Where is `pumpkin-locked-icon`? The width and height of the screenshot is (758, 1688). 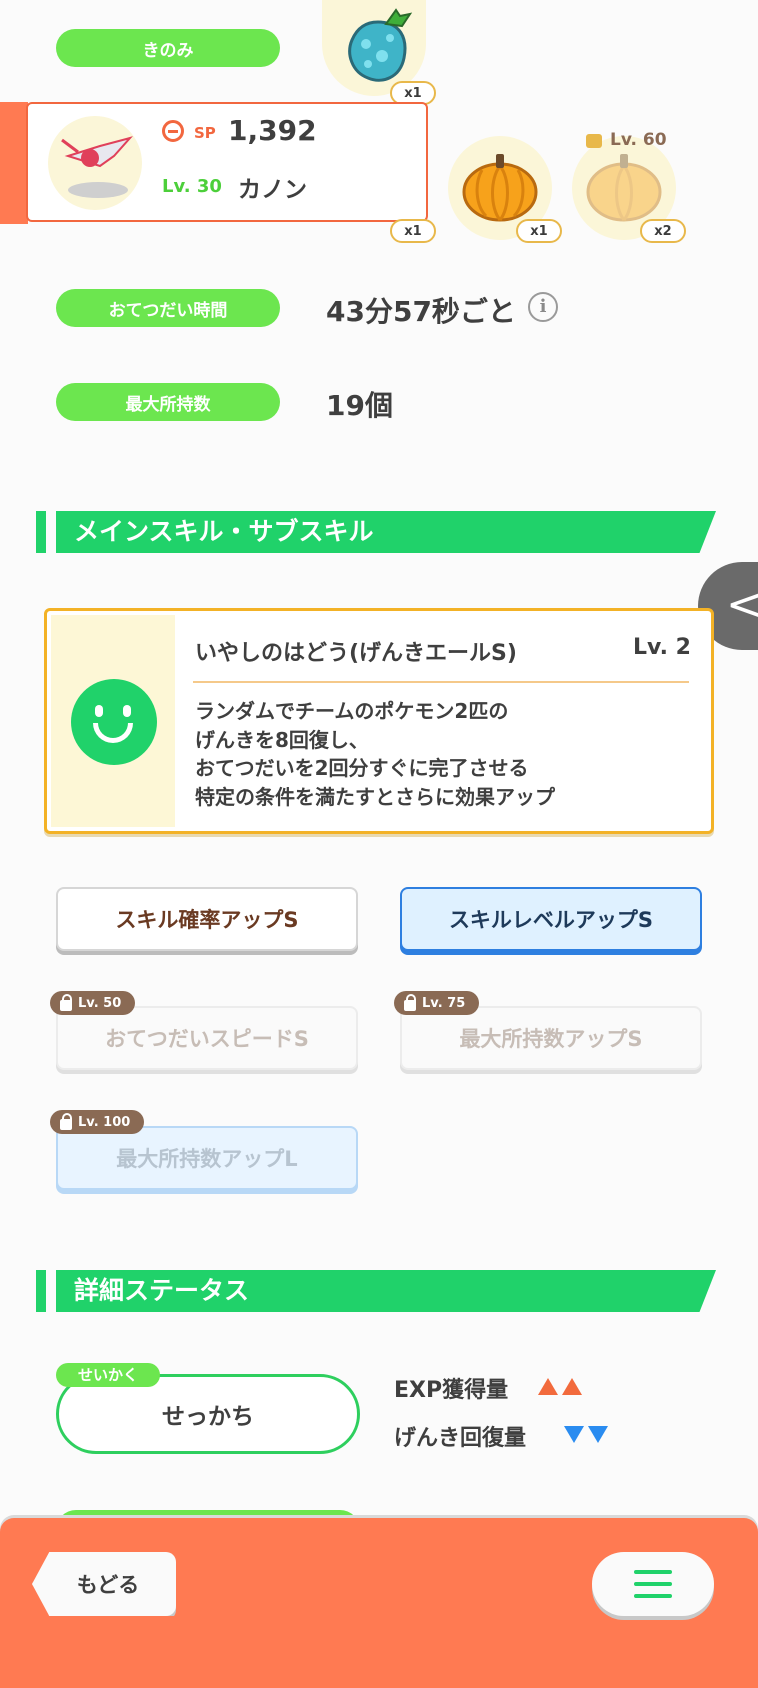 pumpkin-locked-icon is located at coordinates (624, 188).